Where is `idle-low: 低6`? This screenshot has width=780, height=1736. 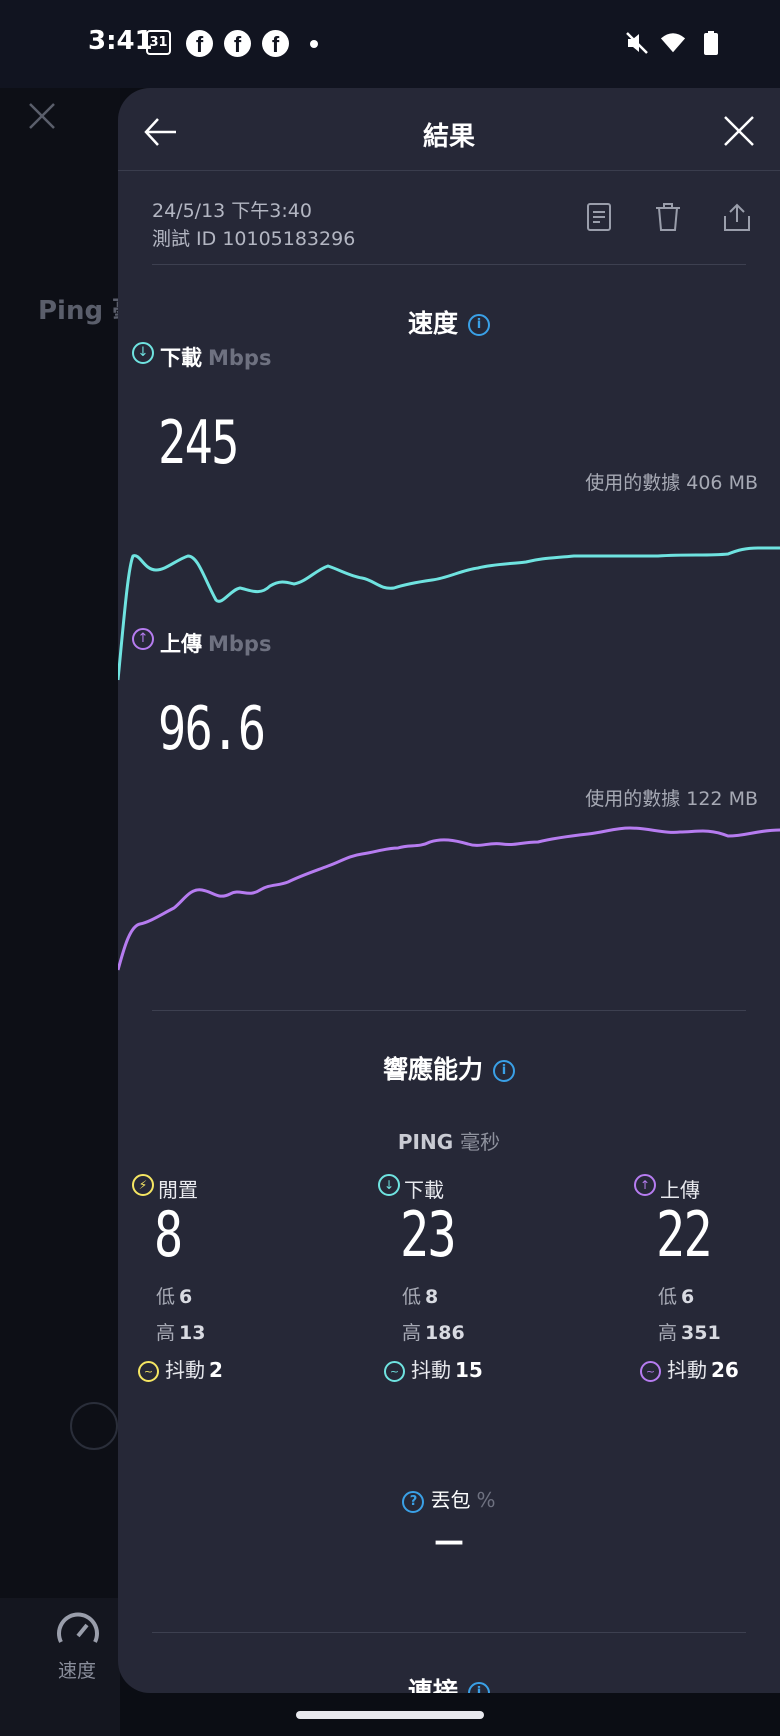
idle-low: 低6 is located at coordinates (174, 1295).